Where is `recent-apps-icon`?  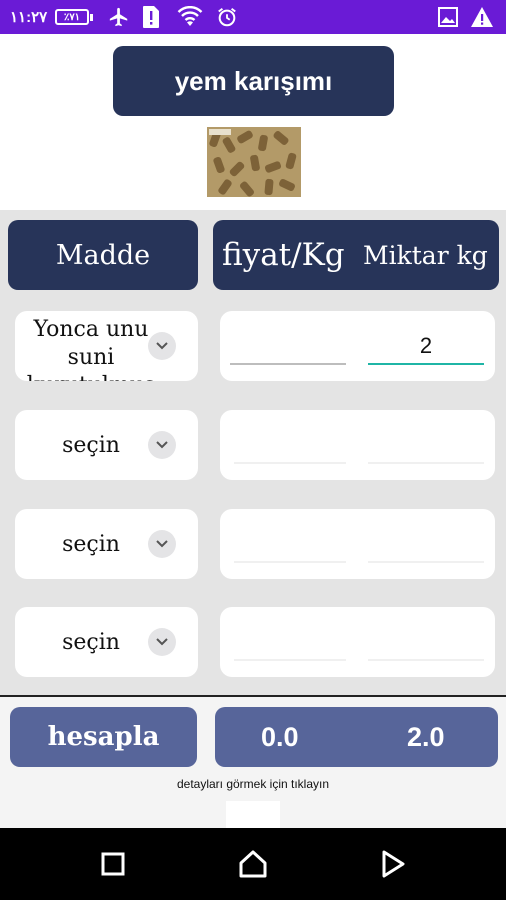 recent-apps-icon is located at coordinates (113, 864).